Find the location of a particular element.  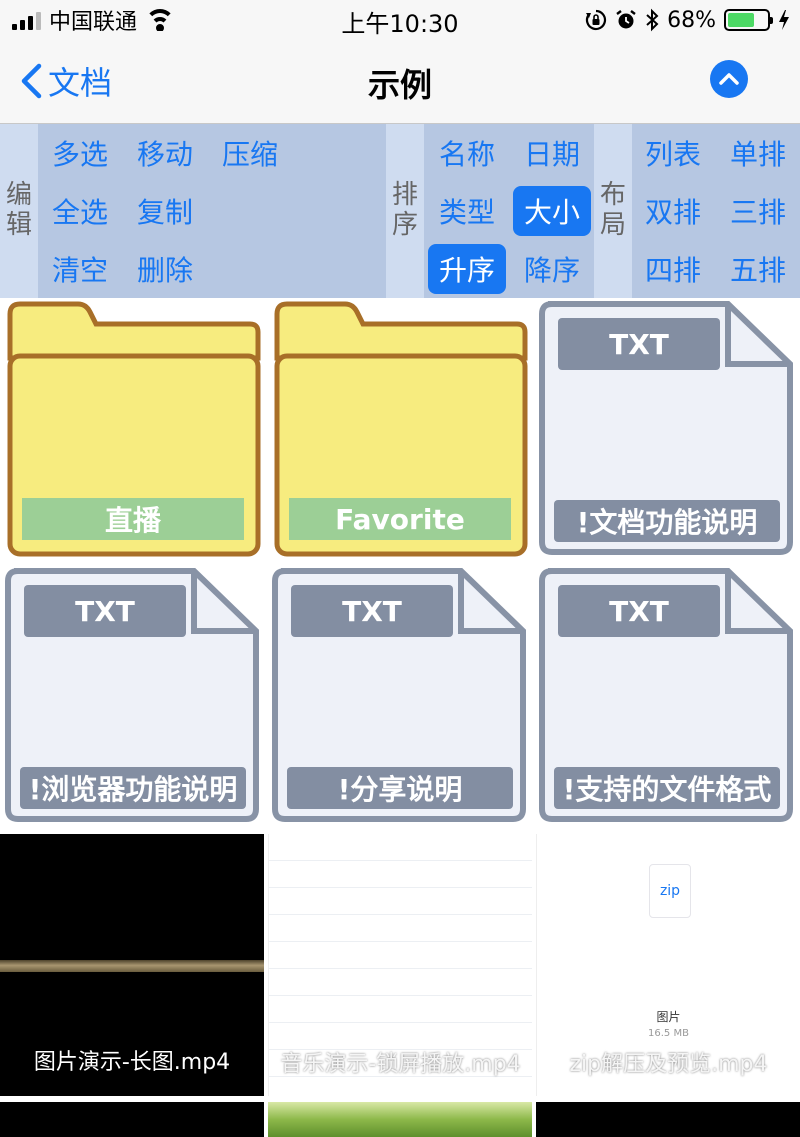

txt-file-tile: TXT !浏览器功能说明 is located at coordinates (133, 696).